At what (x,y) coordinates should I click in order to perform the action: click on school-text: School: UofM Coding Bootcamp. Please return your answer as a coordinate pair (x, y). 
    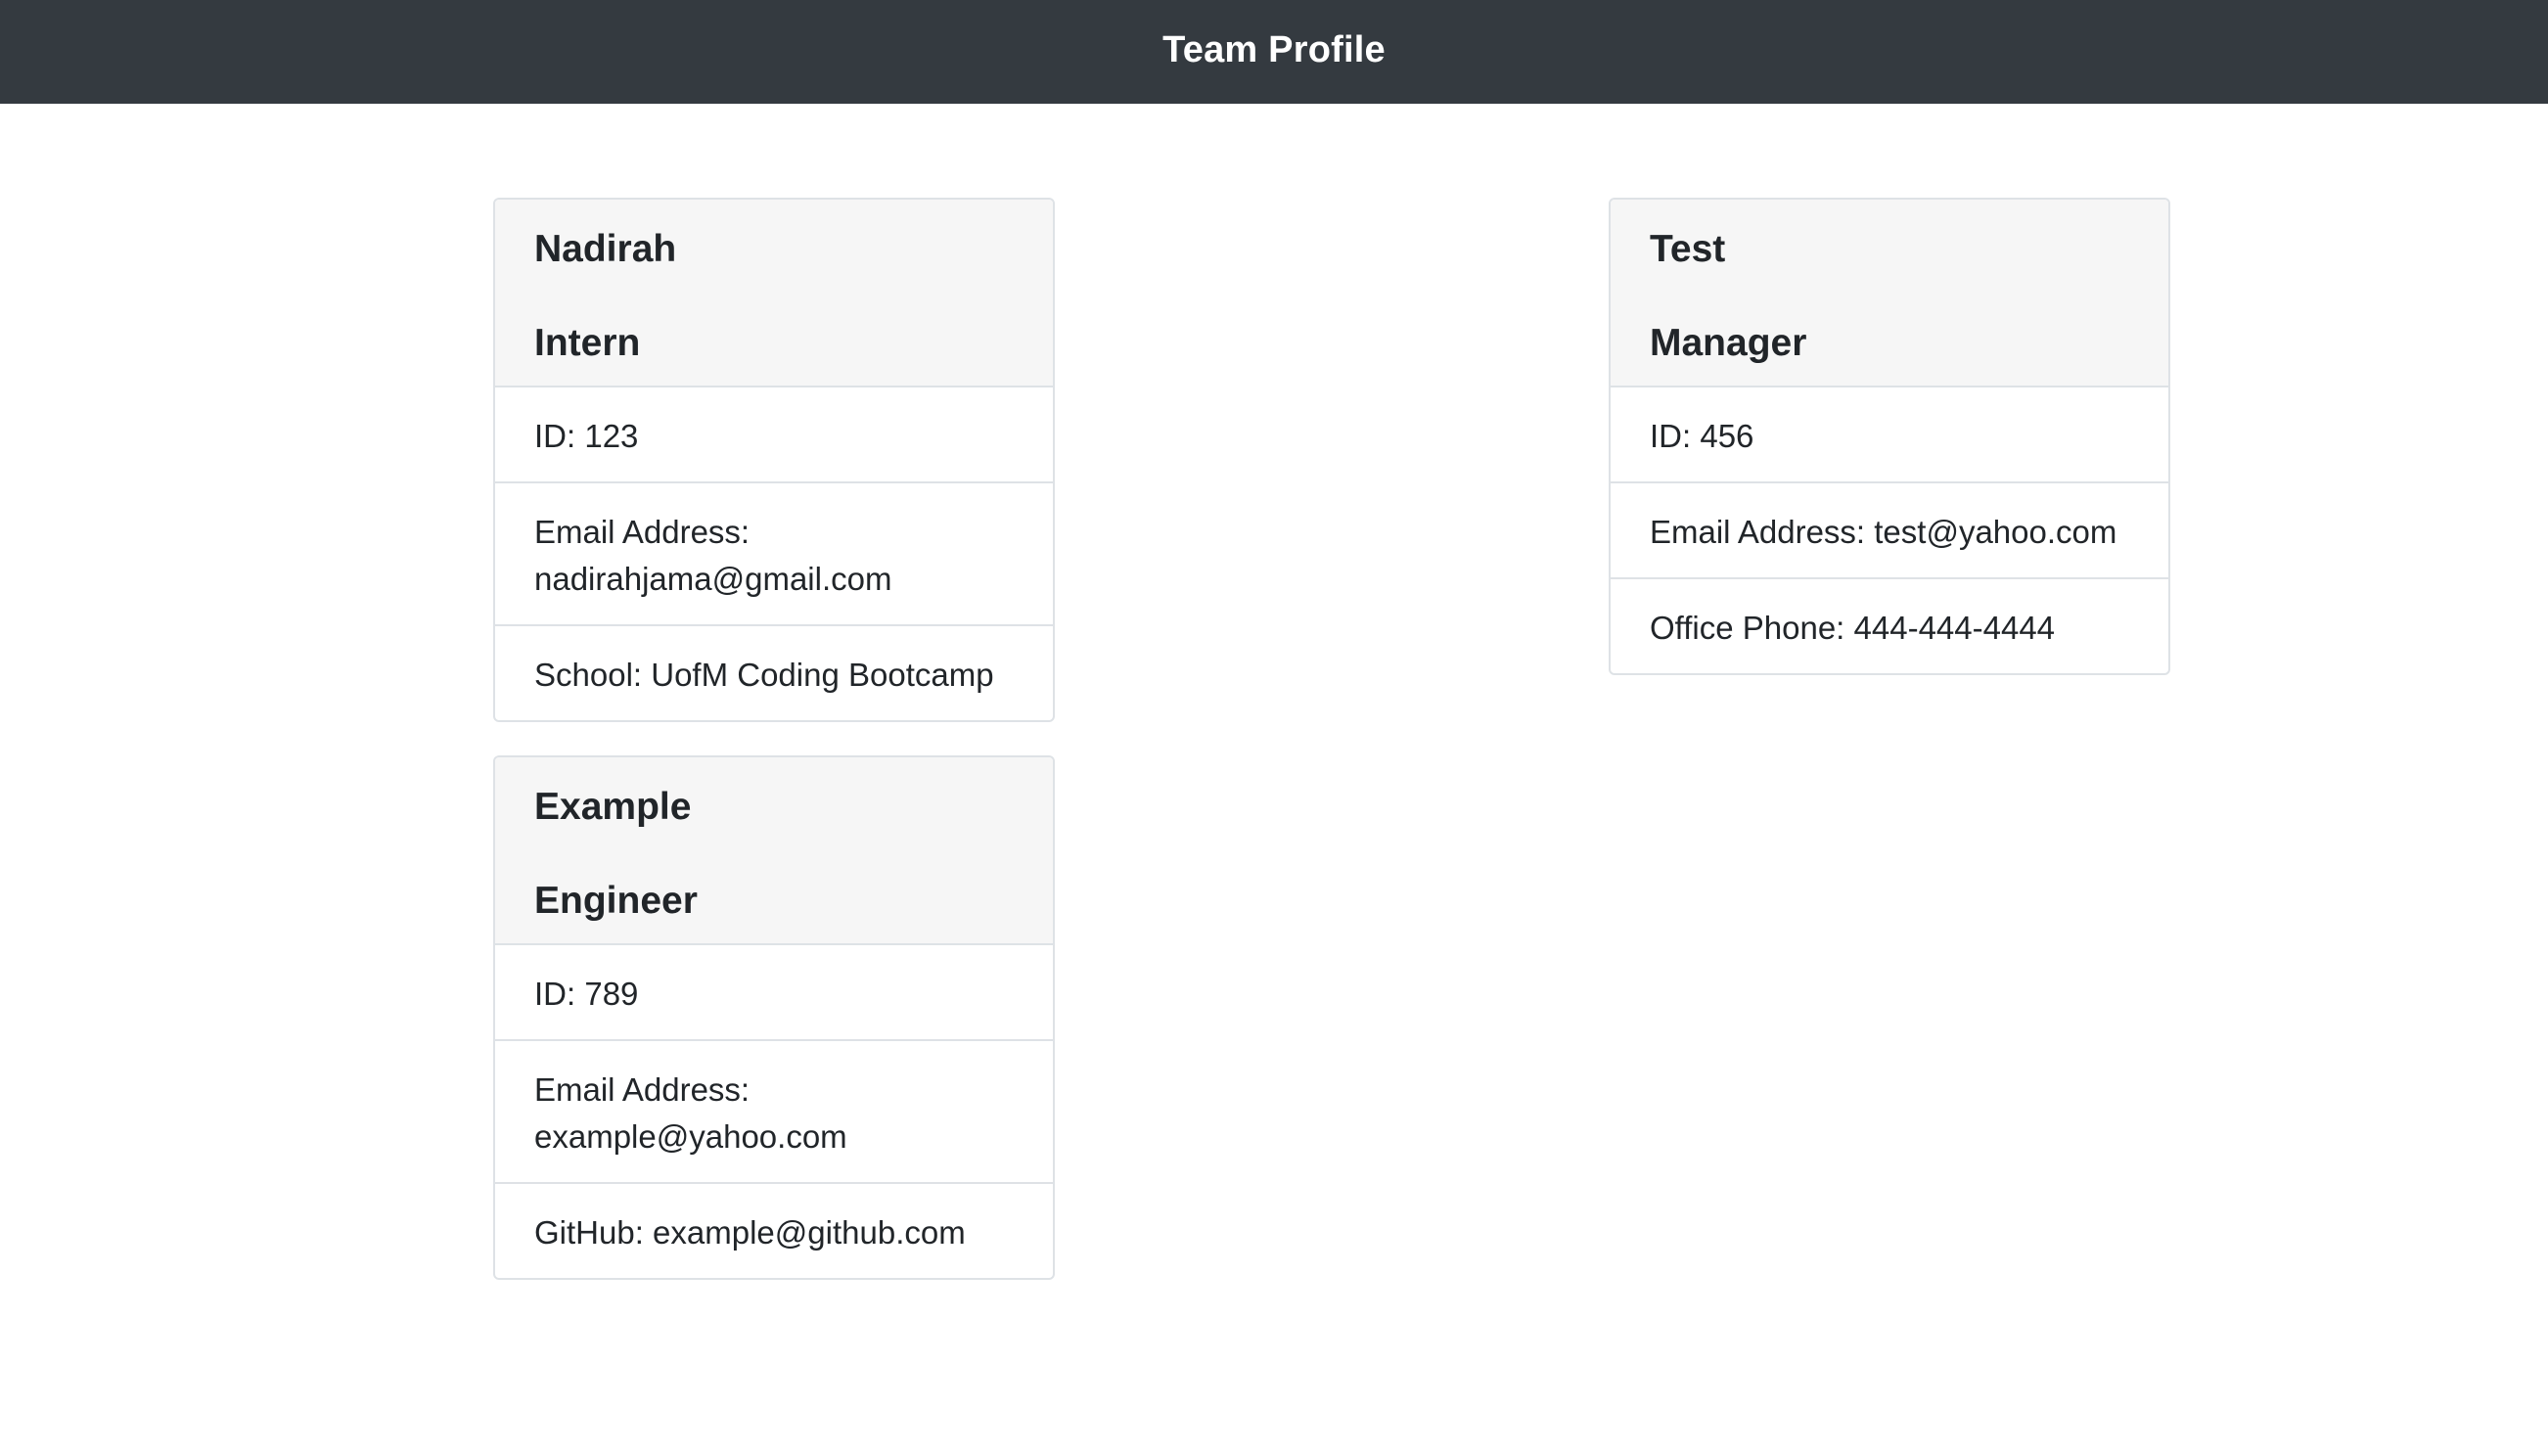
    Looking at the image, I should click on (764, 675).